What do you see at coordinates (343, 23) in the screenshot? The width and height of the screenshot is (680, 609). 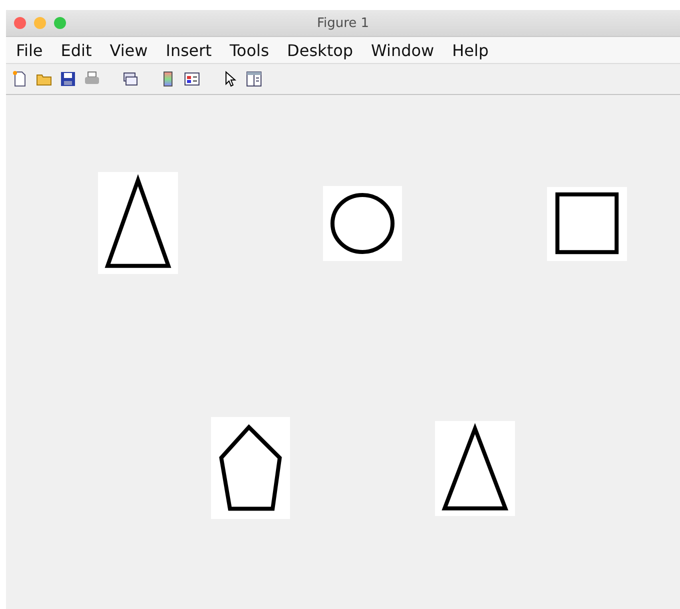 I see `window-title: Figure 1` at bounding box center [343, 23].